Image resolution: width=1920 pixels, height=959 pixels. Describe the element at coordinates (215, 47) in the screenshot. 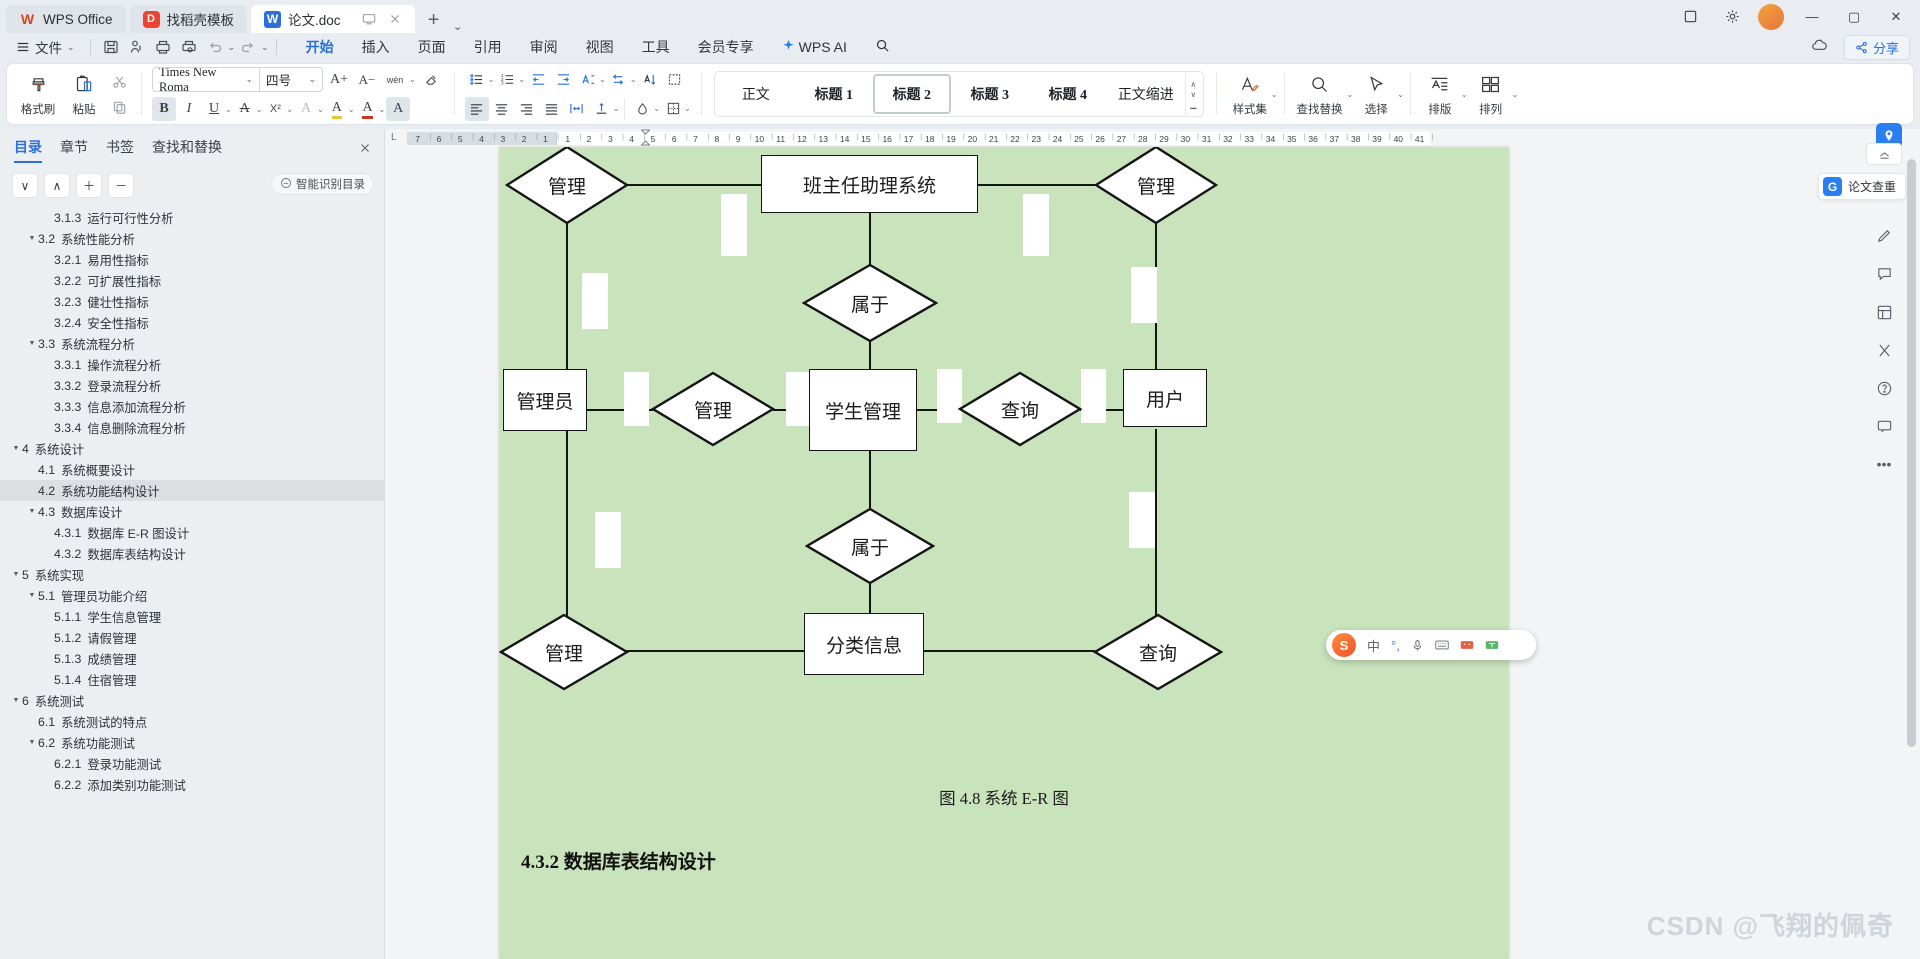

I see `undo-icon` at that location.